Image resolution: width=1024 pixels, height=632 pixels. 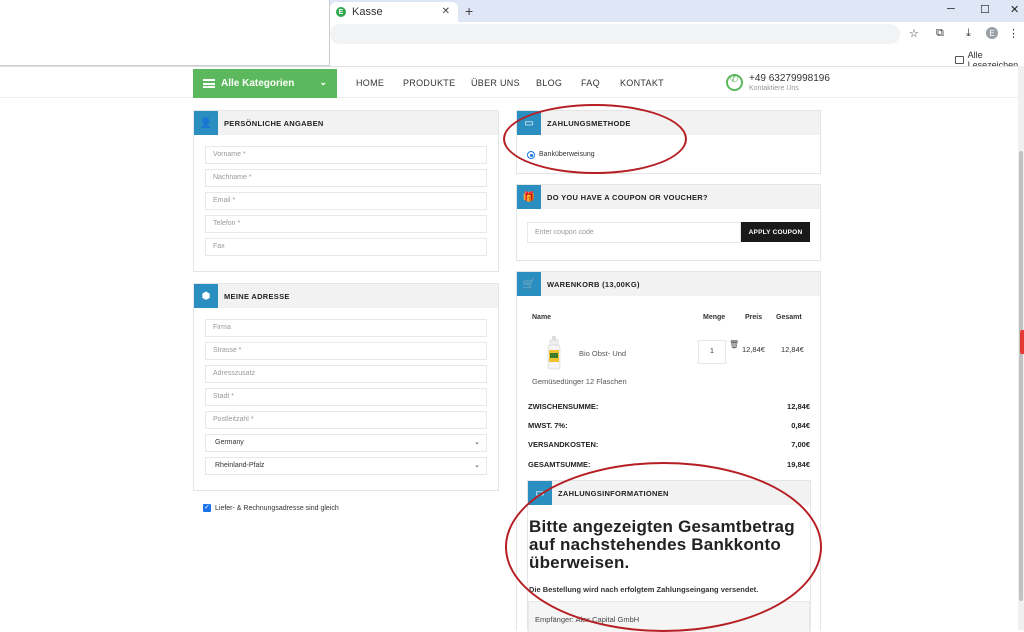 What do you see at coordinates (346, 155) in the screenshot?
I see `first-name-input: Vorname *` at bounding box center [346, 155].